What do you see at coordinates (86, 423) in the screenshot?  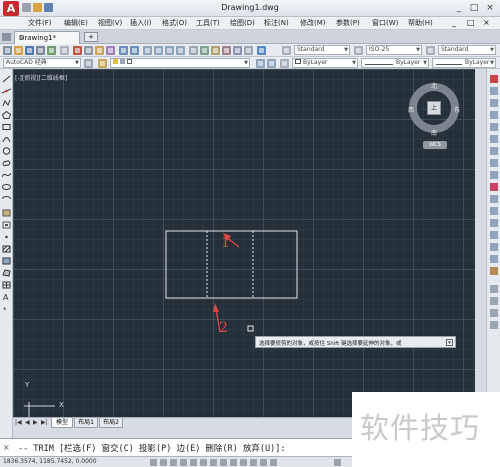 I see `tab-layout1: 布局1` at bounding box center [86, 423].